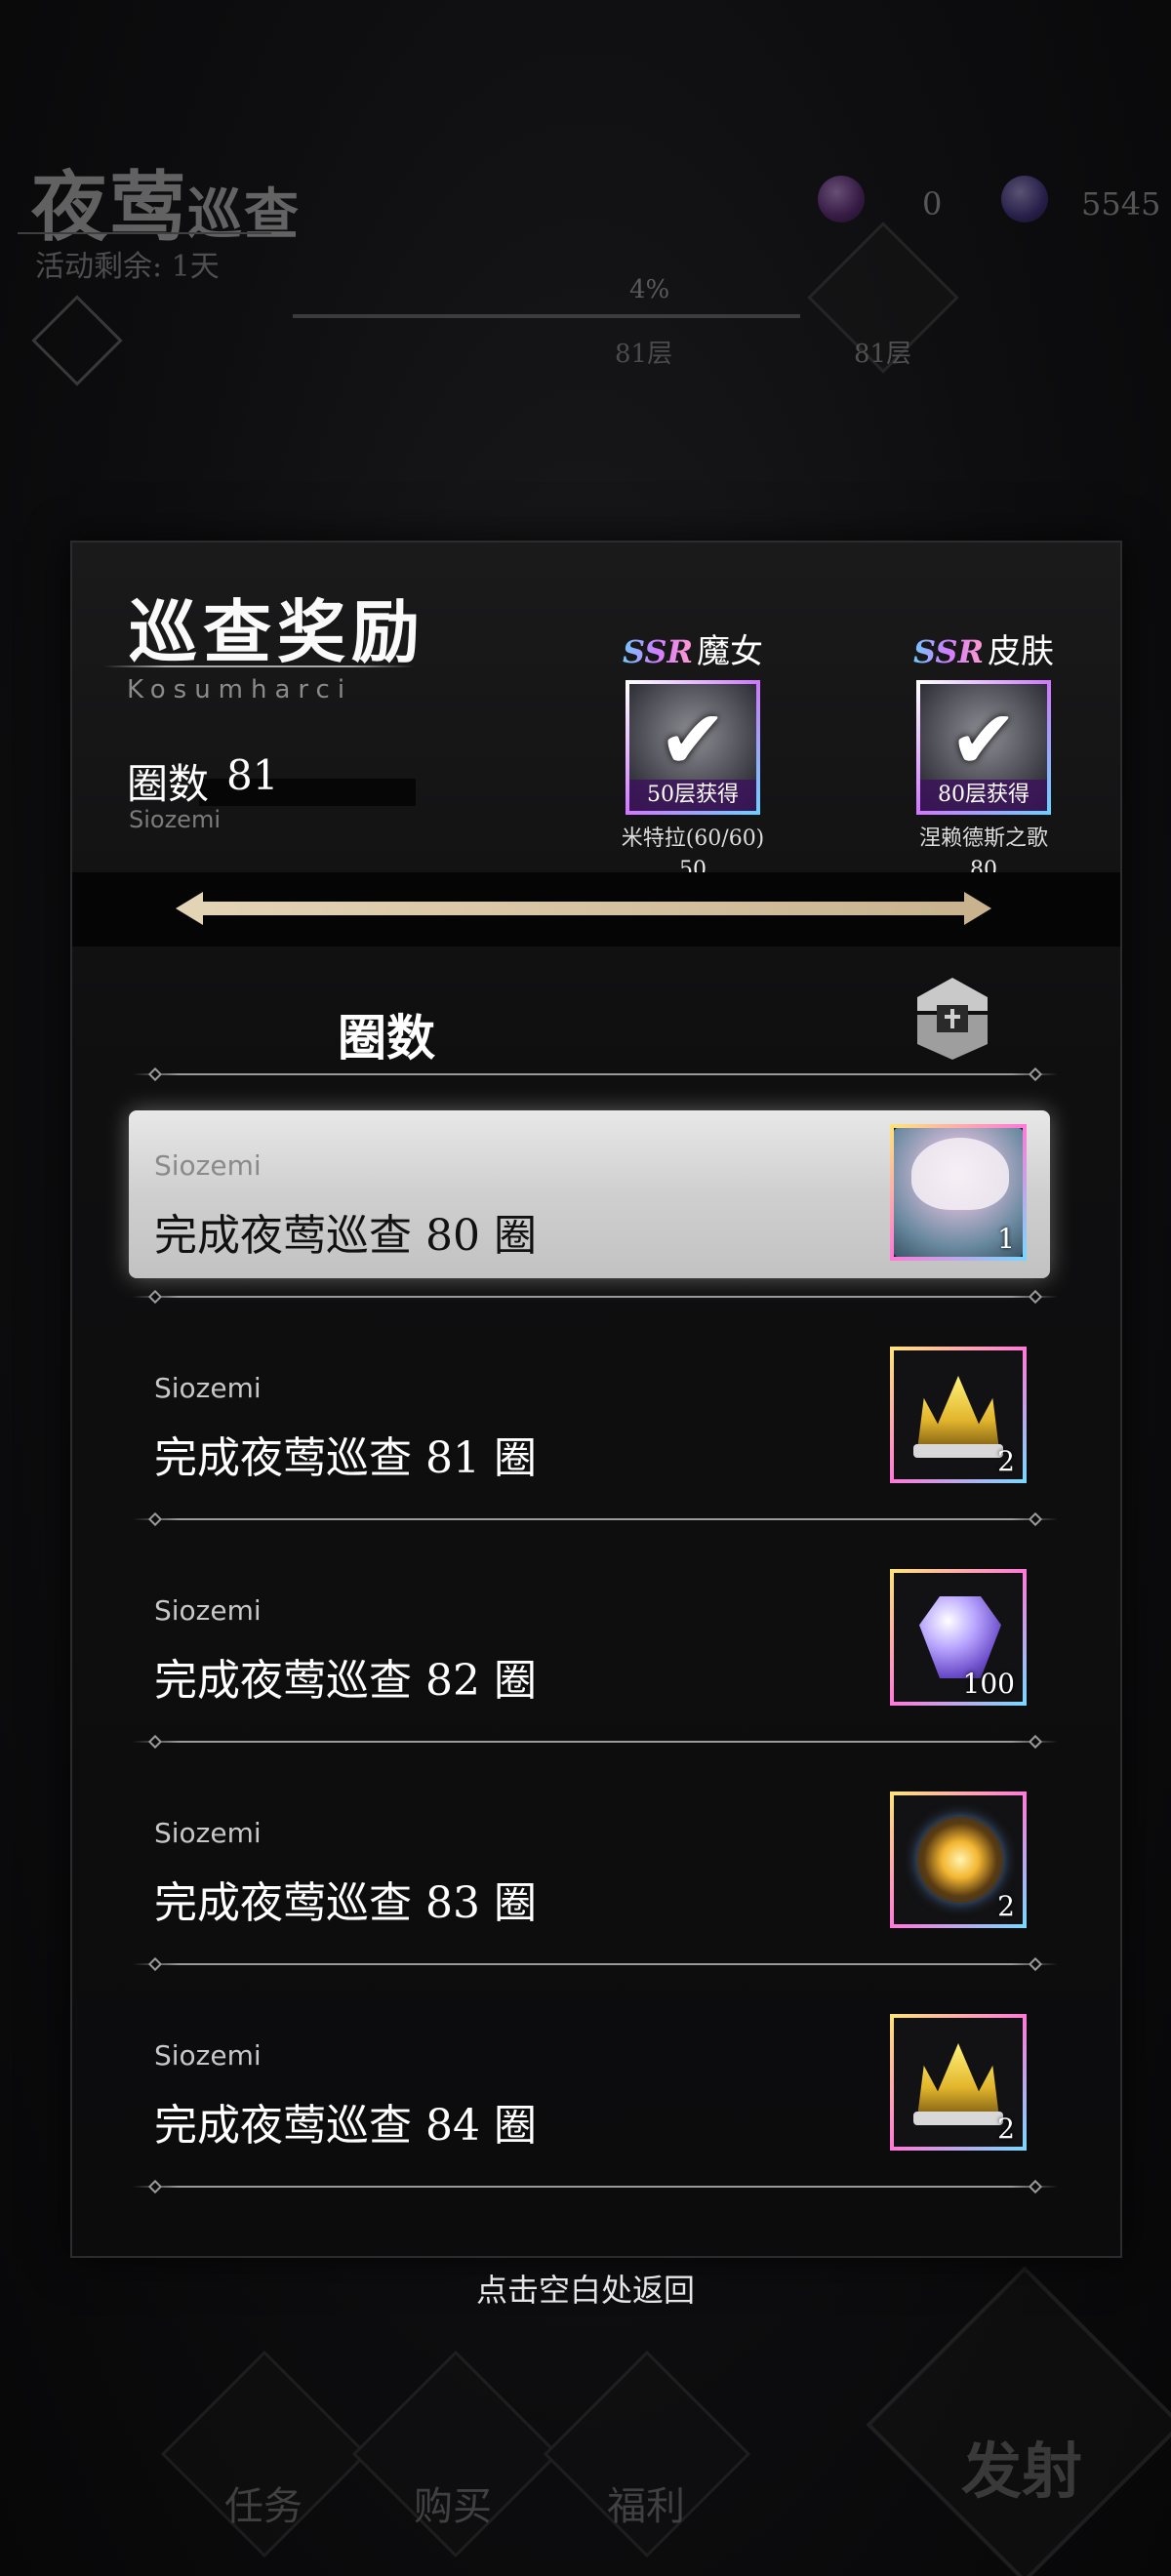 The width and height of the screenshot is (1171, 2576). What do you see at coordinates (345, 1903) in the screenshot?
I see `task-text: 完成夜莺巡查 83 圈` at bounding box center [345, 1903].